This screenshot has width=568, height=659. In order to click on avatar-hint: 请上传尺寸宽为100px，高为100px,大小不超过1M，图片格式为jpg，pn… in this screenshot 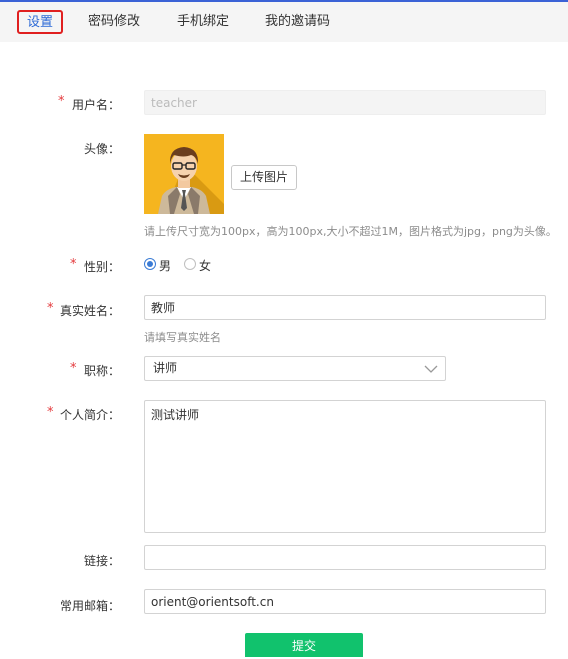, I will do `click(350, 231)`.